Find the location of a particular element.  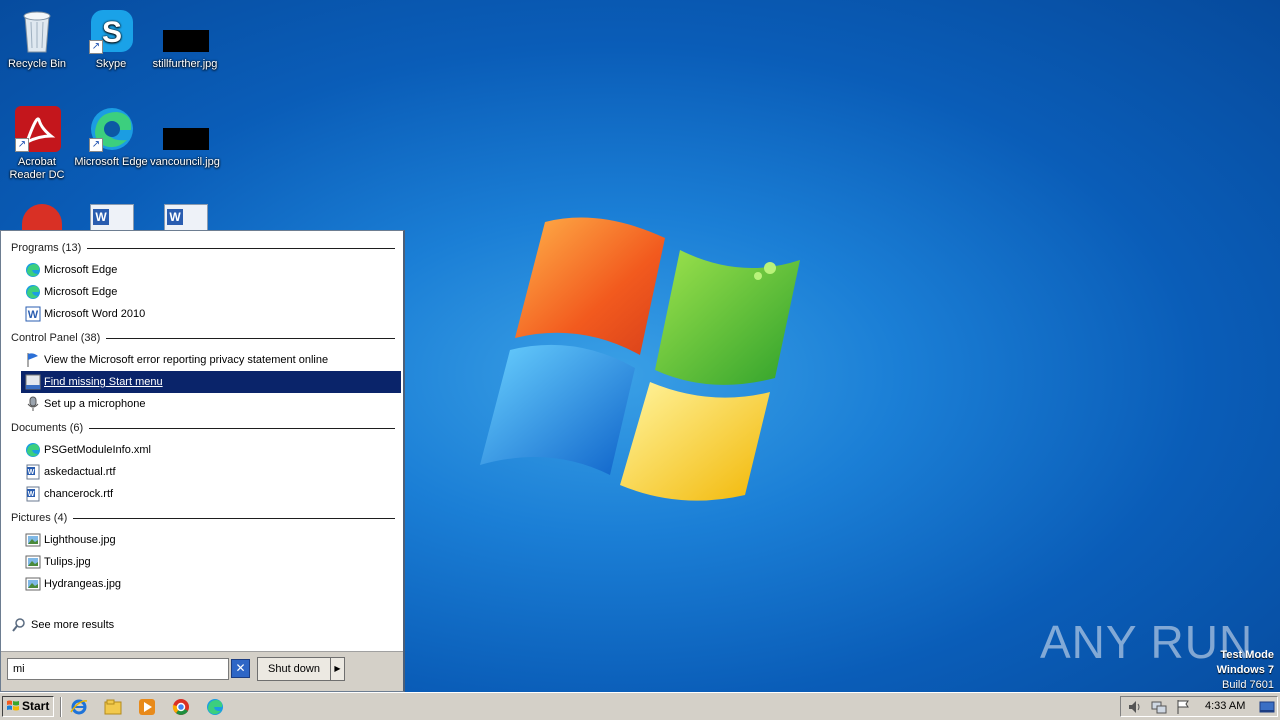

result-hydrangeas: Hydrangeas.jpg is located at coordinates (211, 584).